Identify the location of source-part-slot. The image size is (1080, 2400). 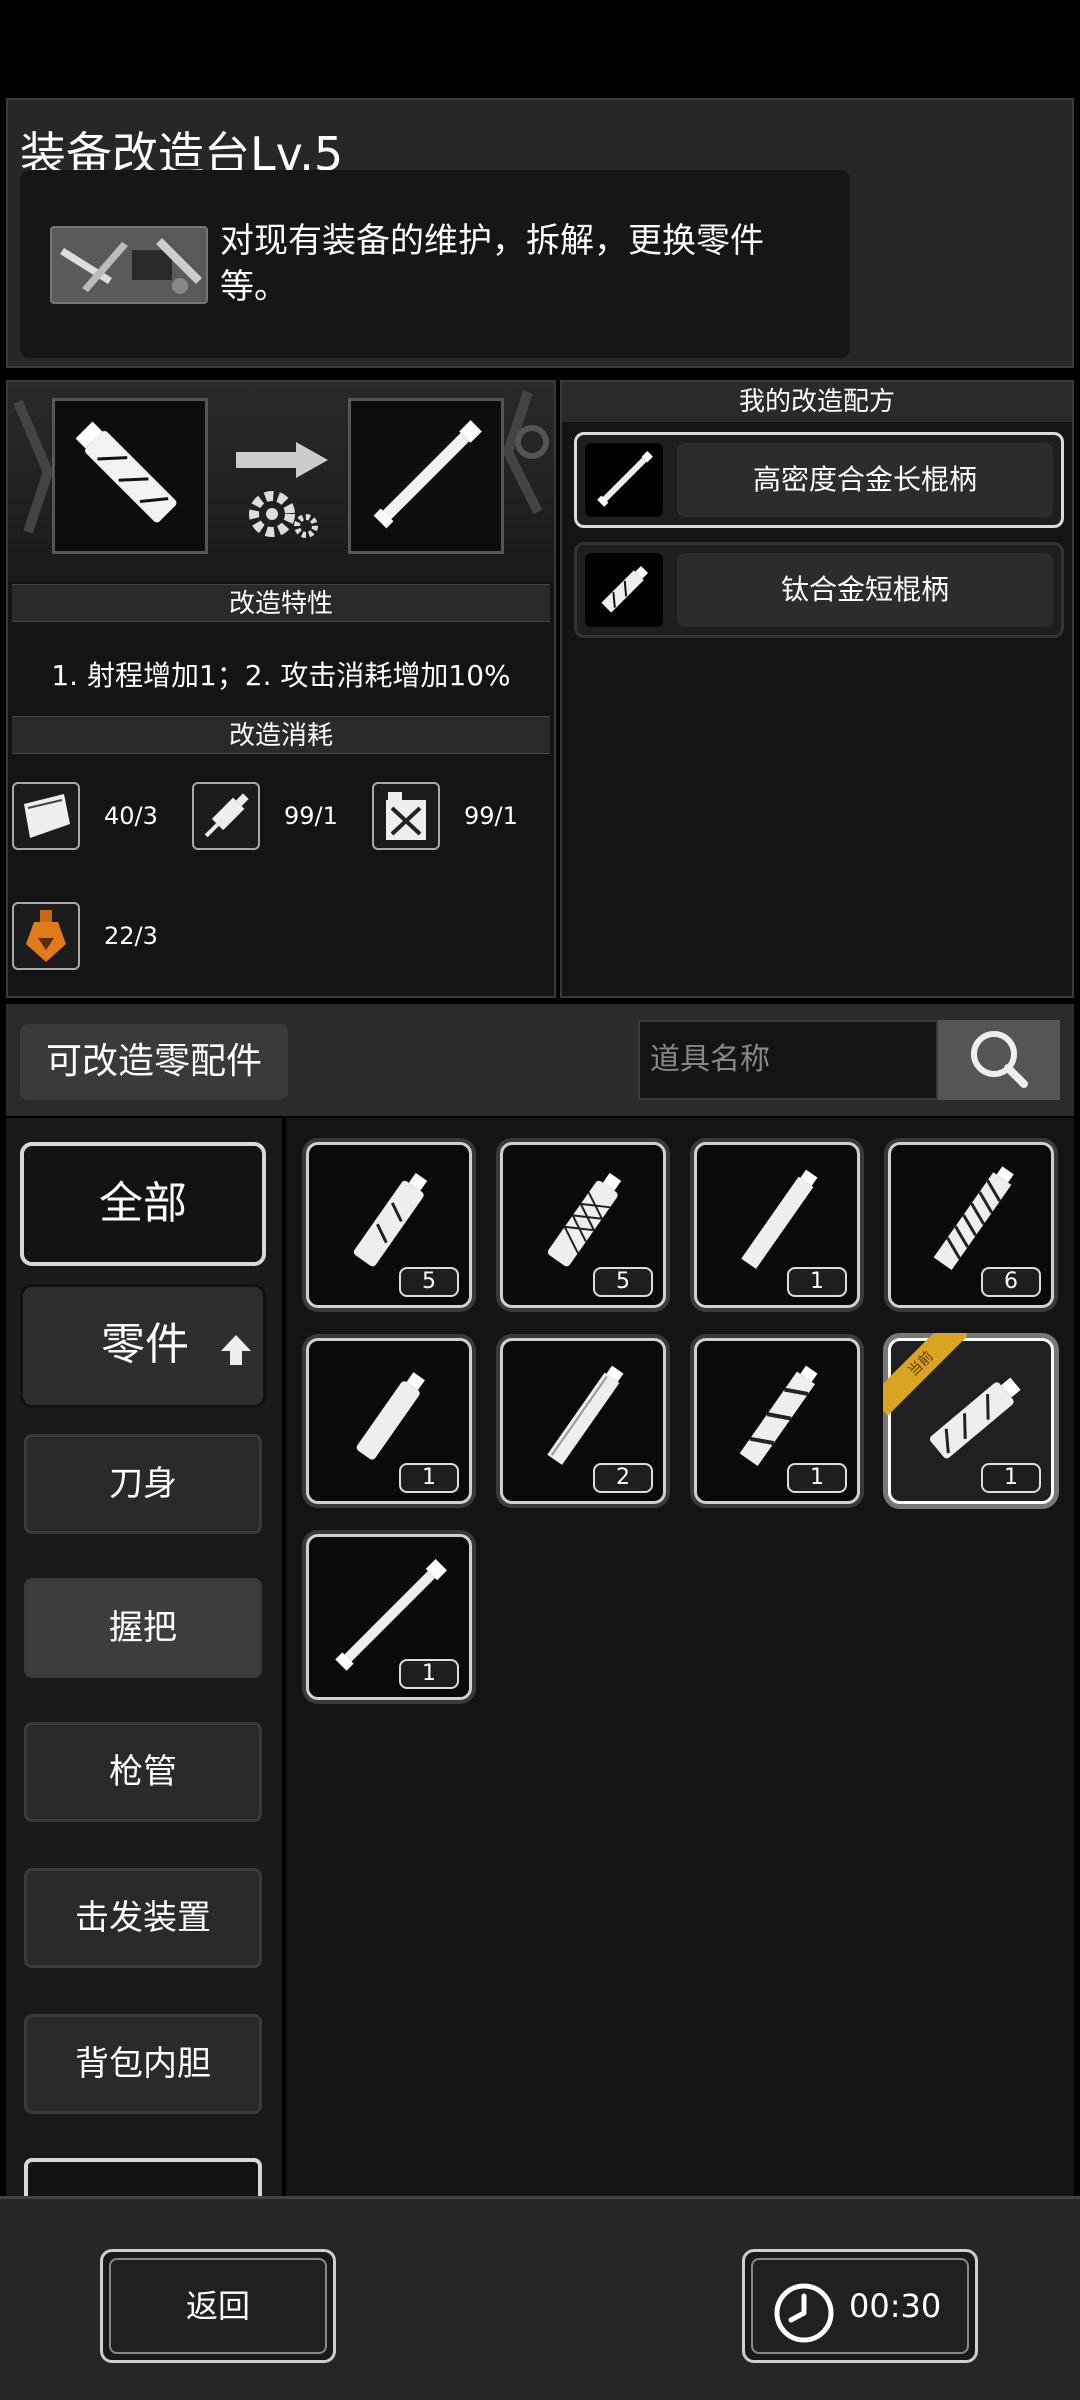
(130, 476).